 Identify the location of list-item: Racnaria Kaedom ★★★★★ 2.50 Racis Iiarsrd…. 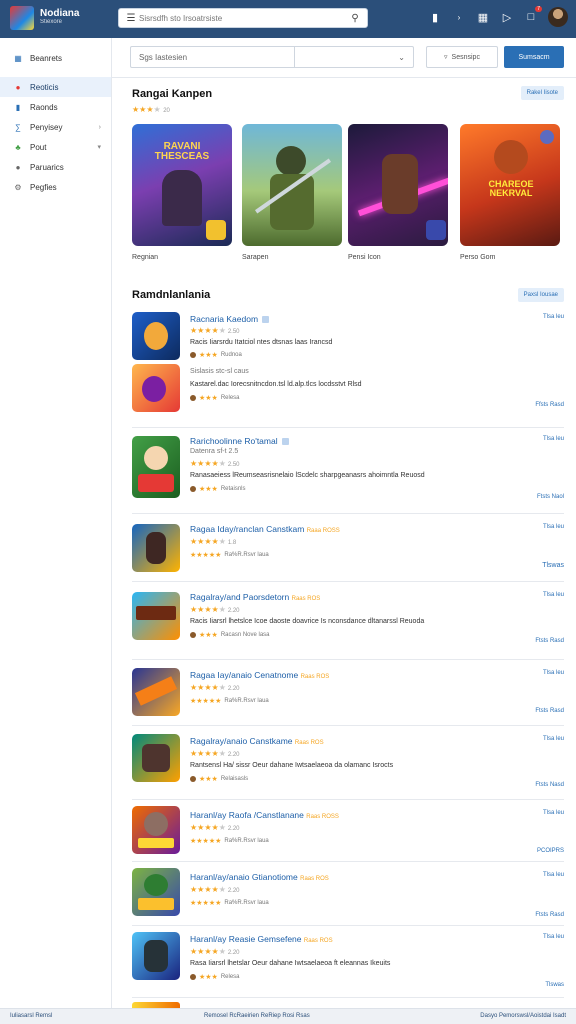
(348, 369).